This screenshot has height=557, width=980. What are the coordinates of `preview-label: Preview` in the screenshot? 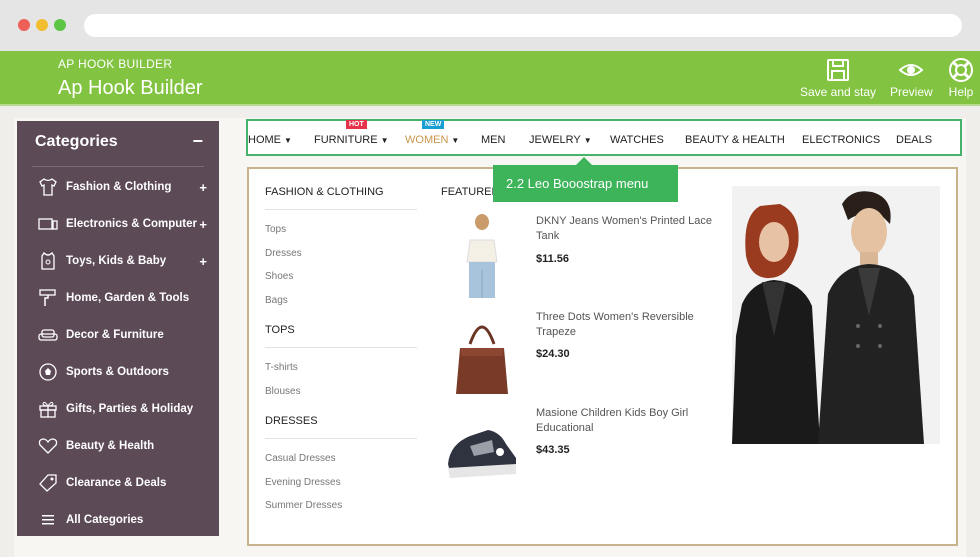 It's located at (911, 92).